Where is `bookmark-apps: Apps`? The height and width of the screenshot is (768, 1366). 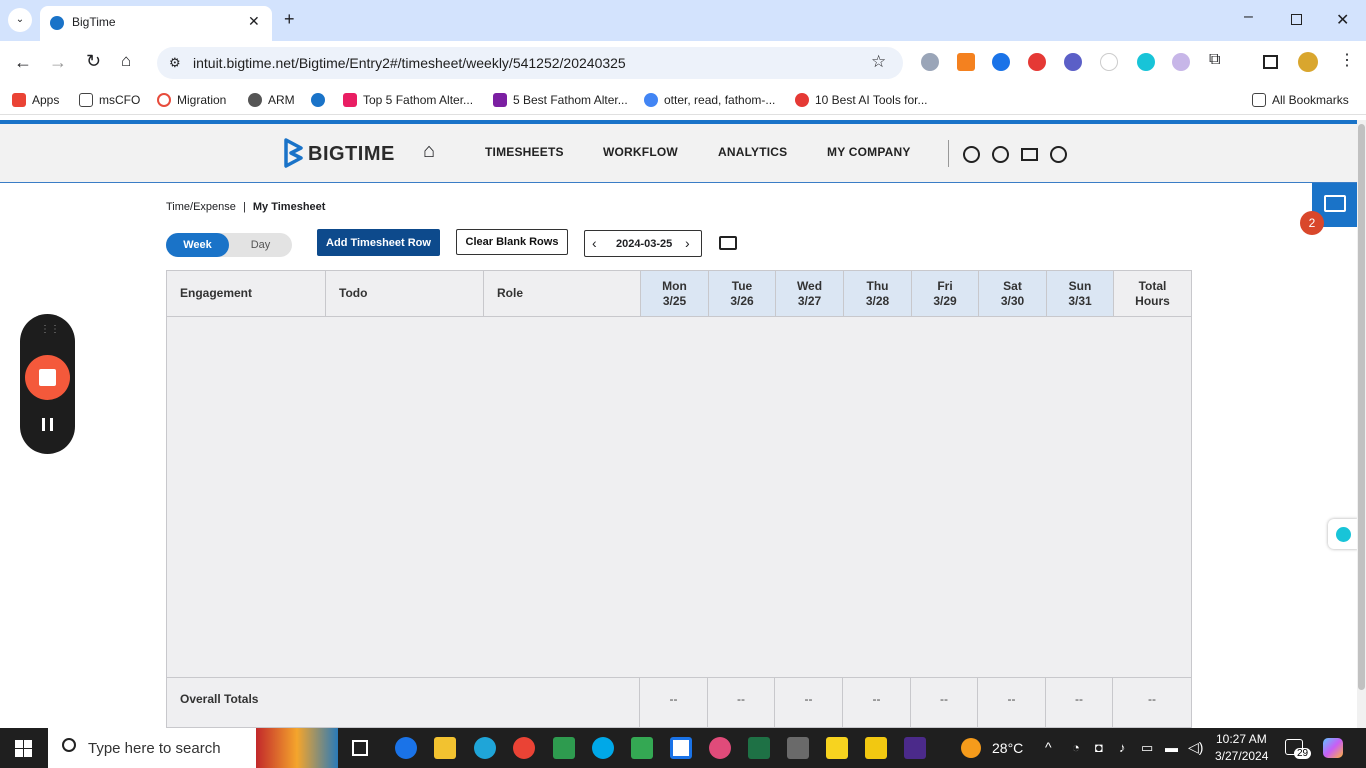
bookmark-apps: Apps is located at coordinates (35, 100).